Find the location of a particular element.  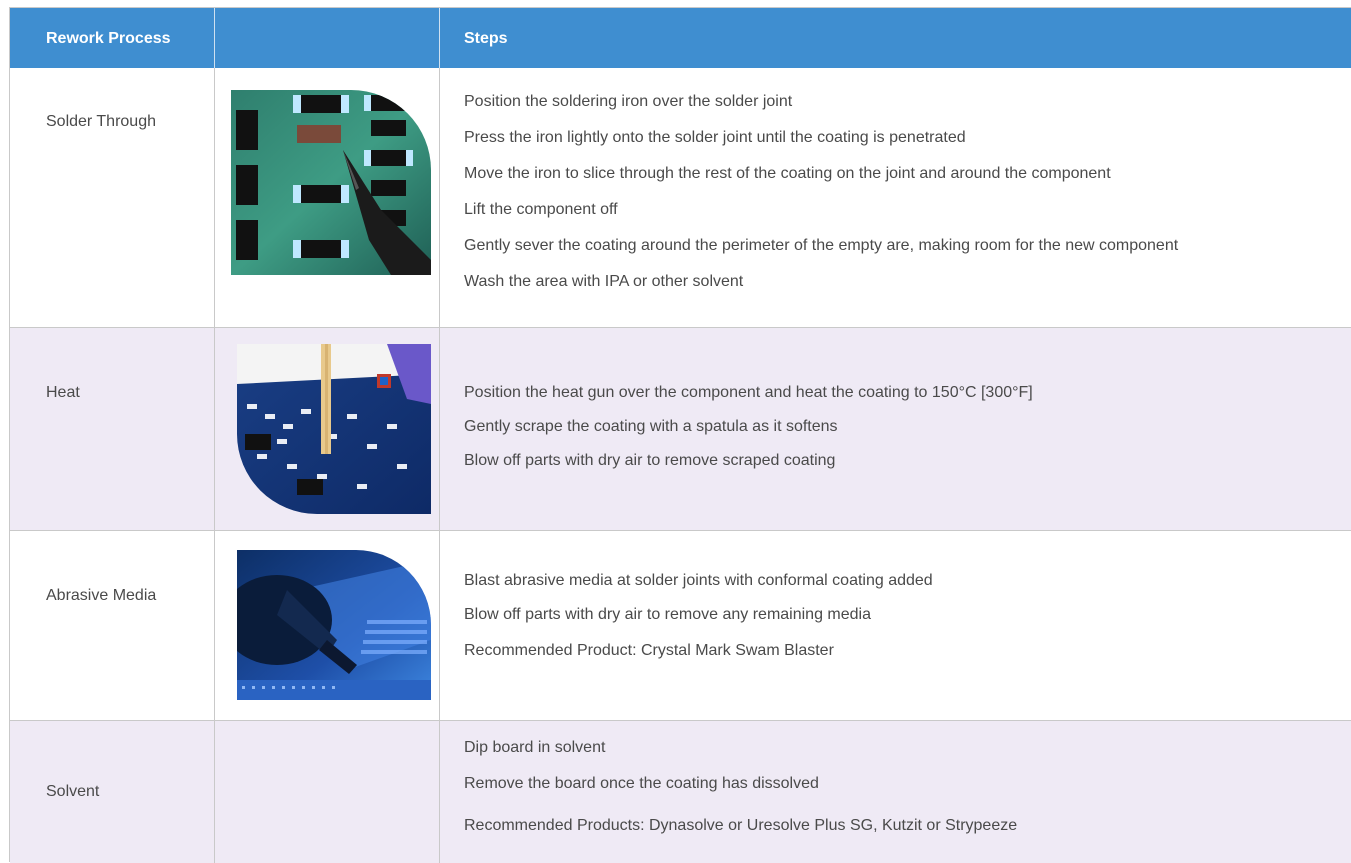

process-name: Solvent is located at coordinates (73, 791).